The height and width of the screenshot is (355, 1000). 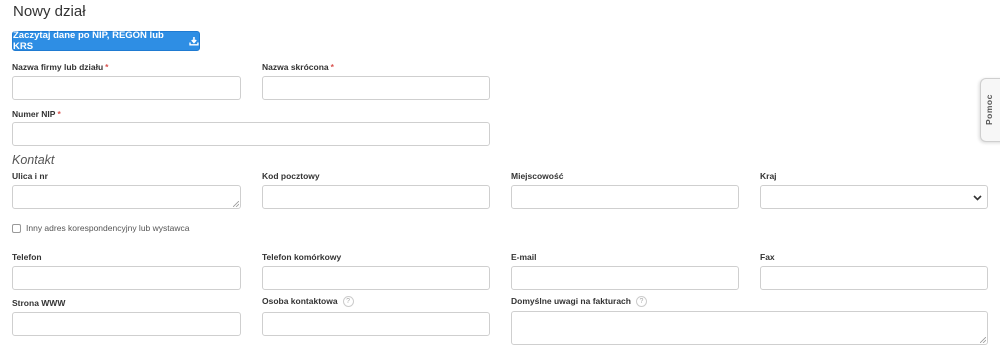 What do you see at coordinates (749, 328) in the screenshot?
I see `invoice-notes-textarea` at bounding box center [749, 328].